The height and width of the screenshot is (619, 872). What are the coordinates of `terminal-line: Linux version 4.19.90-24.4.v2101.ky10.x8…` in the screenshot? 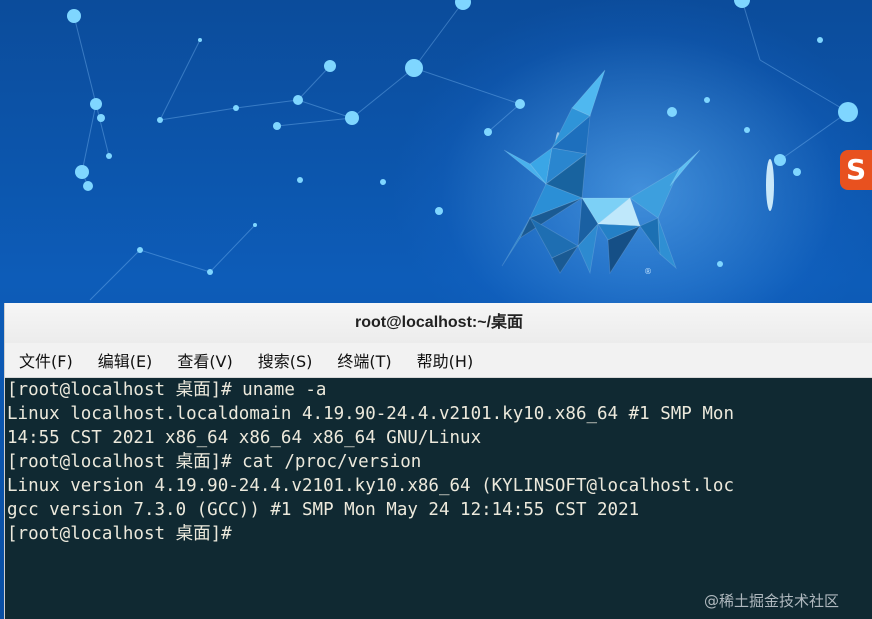 It's located at (370, 486).